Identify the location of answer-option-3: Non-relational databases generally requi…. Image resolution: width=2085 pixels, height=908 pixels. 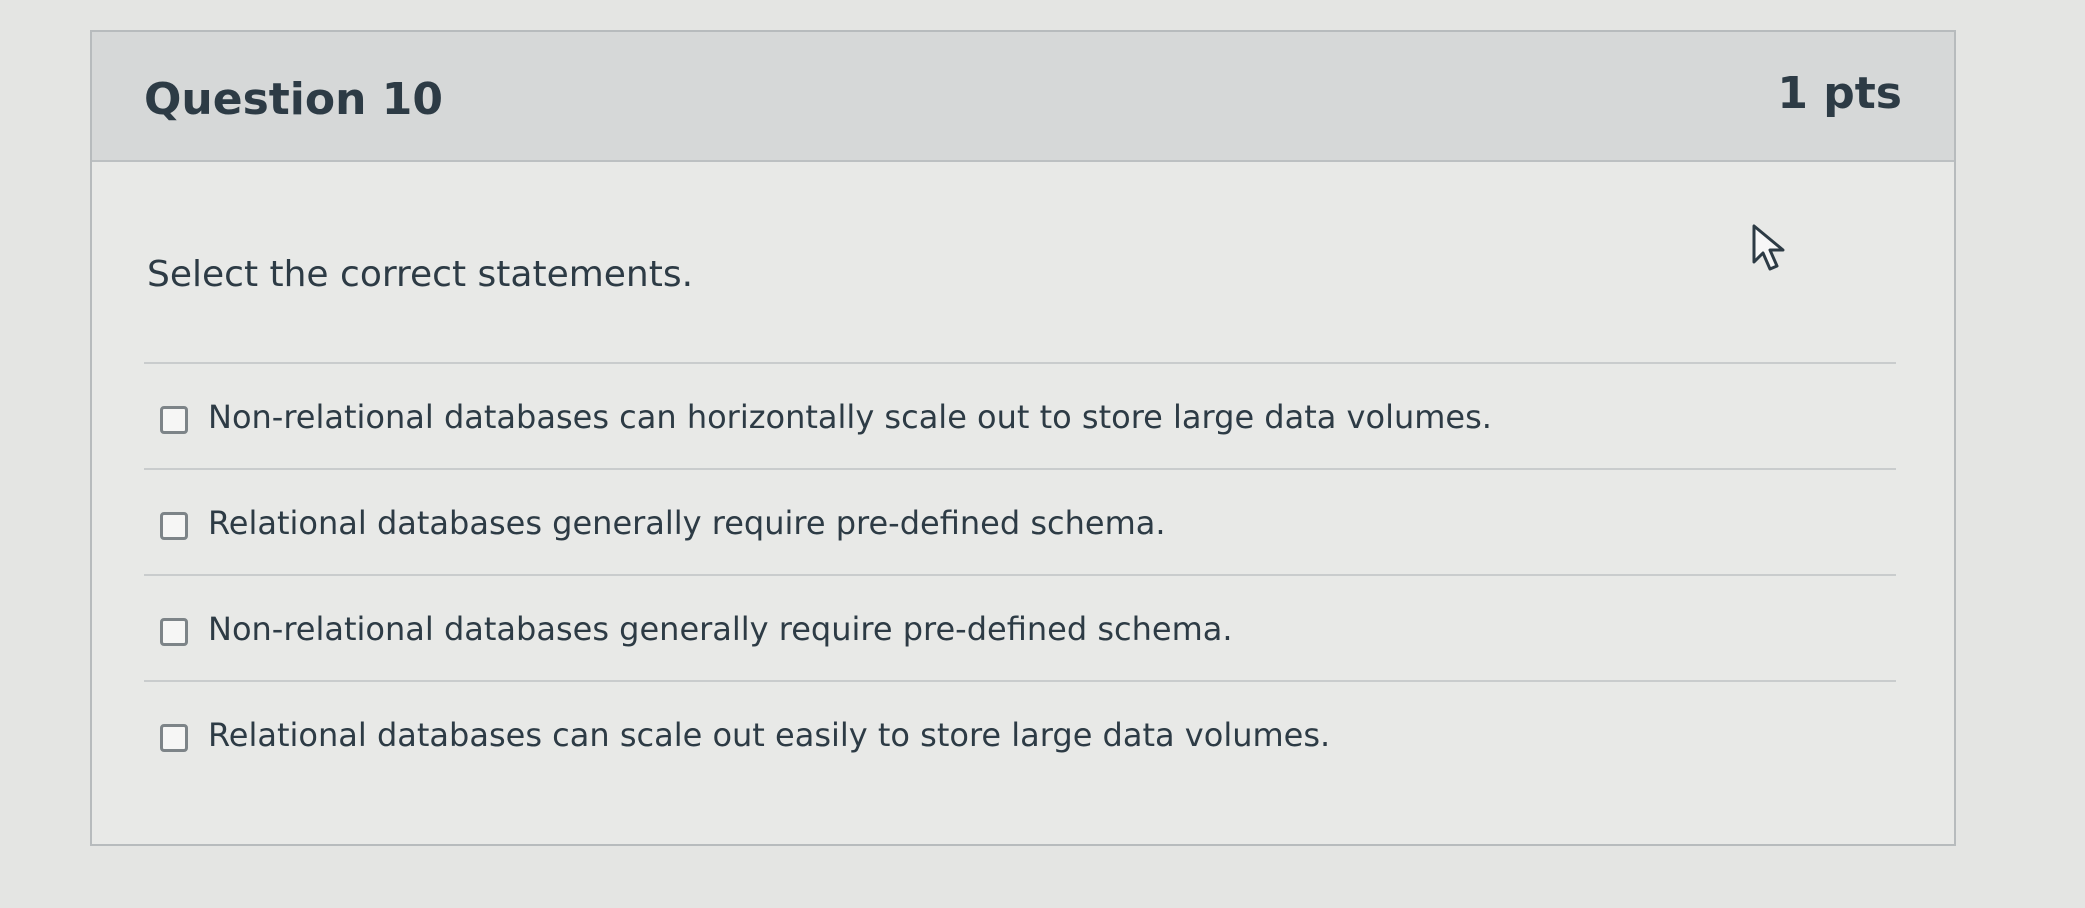
(1020, 627).